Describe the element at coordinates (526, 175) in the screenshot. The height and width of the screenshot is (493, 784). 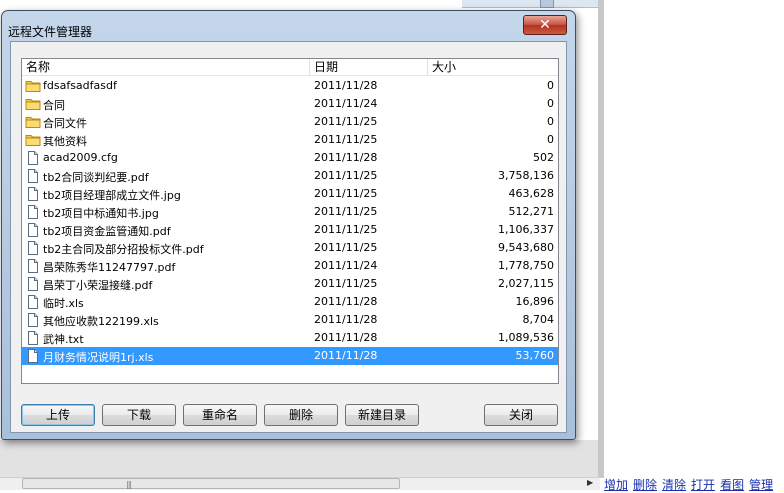
I see `file-size: 3,758,136` at that location.